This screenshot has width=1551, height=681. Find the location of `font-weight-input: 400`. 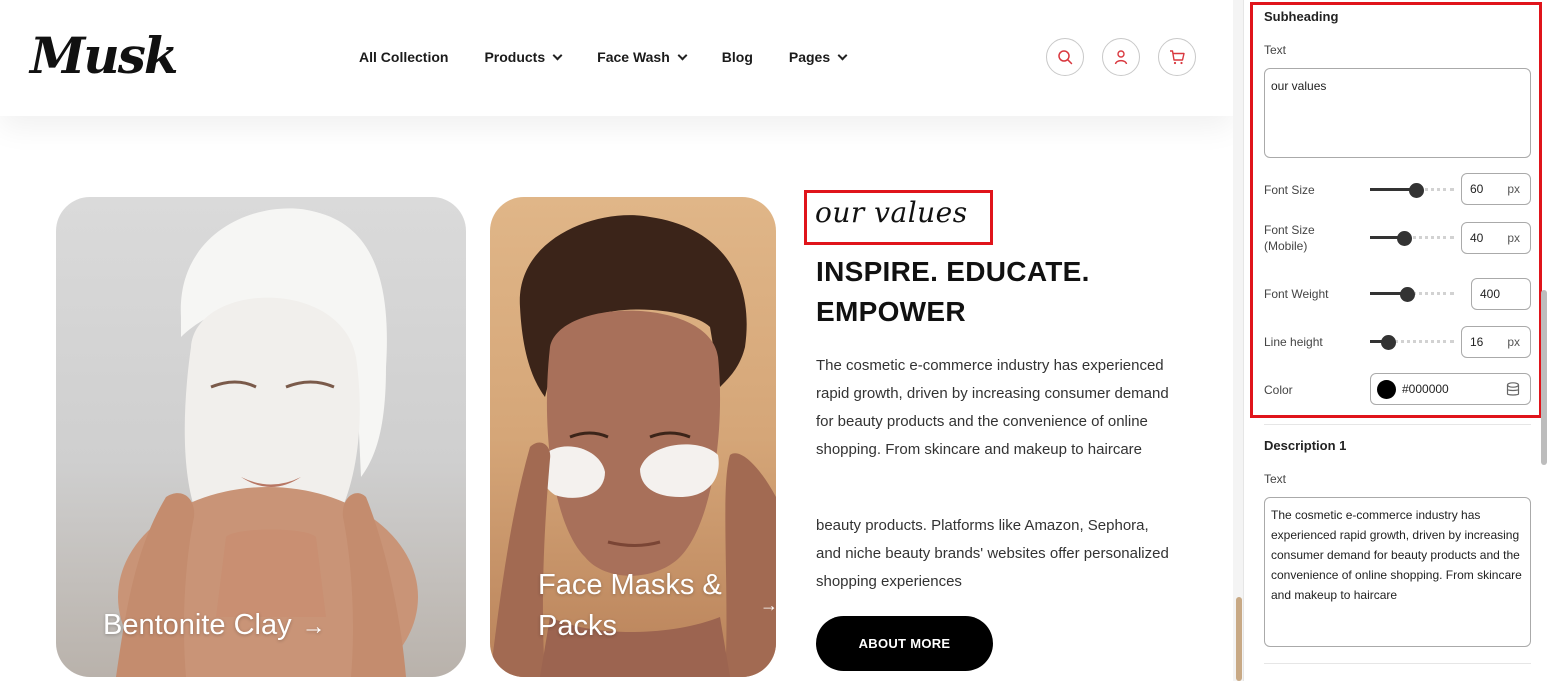

font-weight-input: 400 is located at coordinates (1501, 294).